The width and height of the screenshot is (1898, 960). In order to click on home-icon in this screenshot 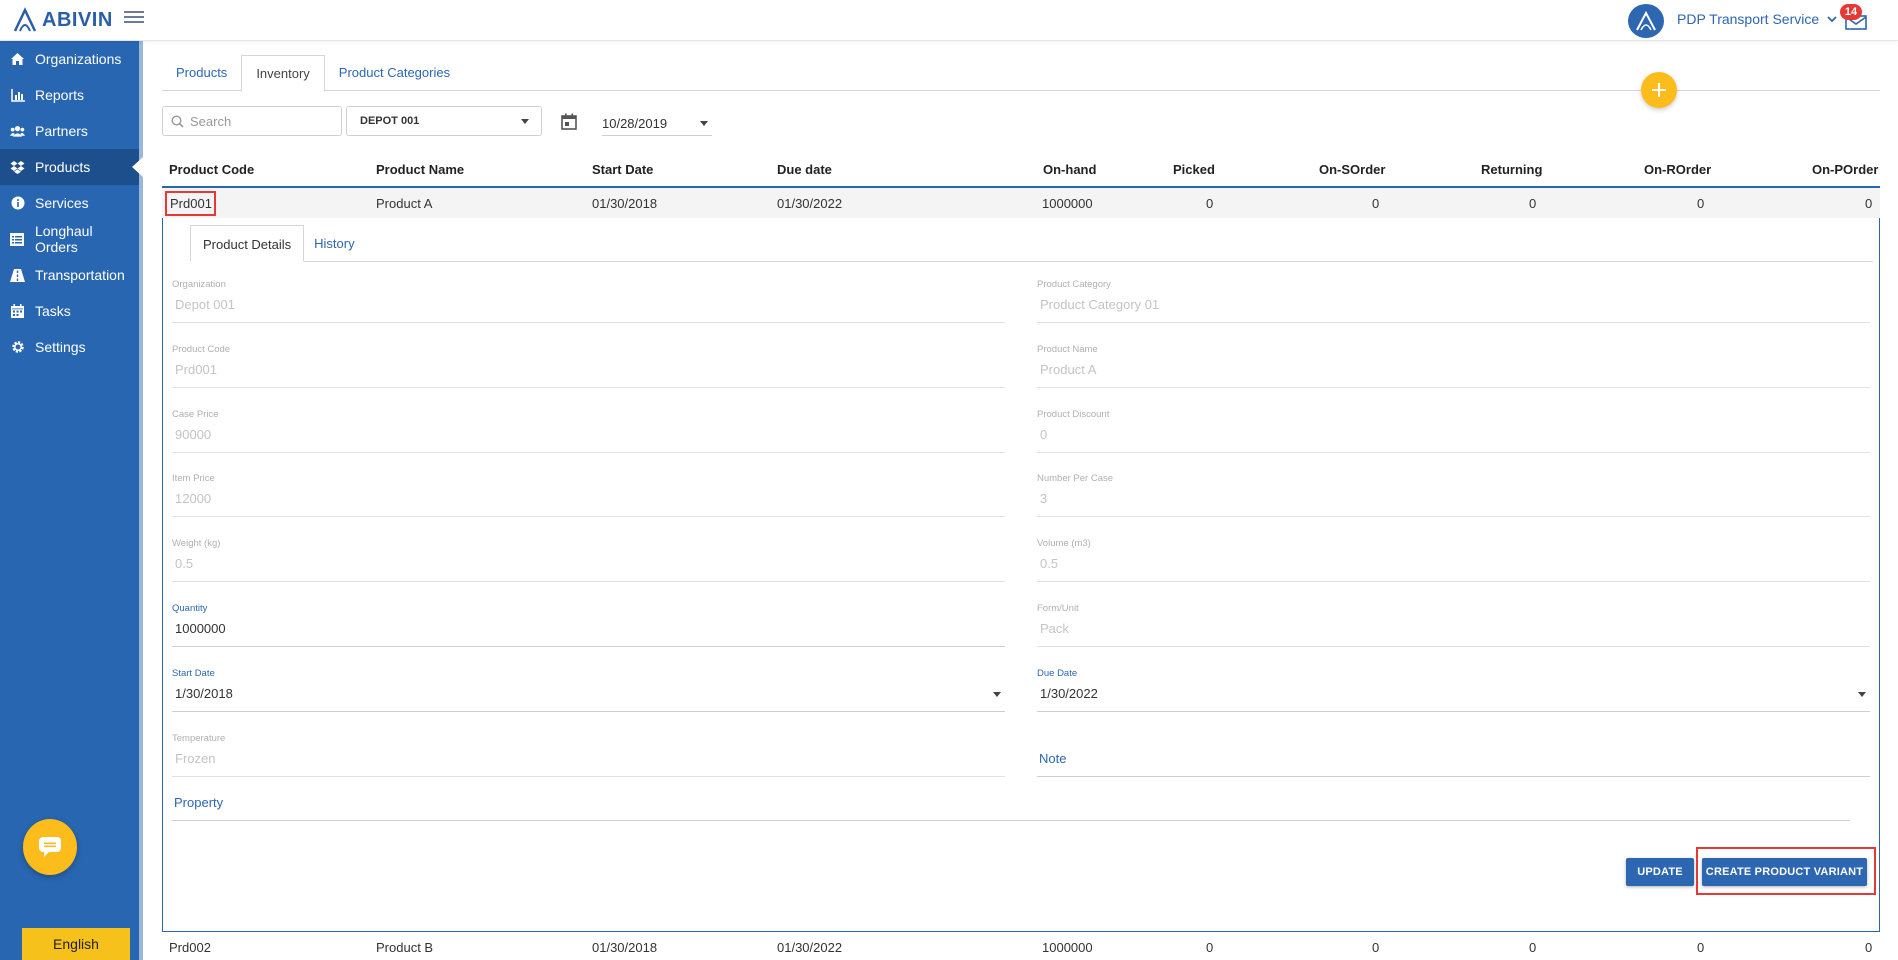, I will do `click(17, 59)`.